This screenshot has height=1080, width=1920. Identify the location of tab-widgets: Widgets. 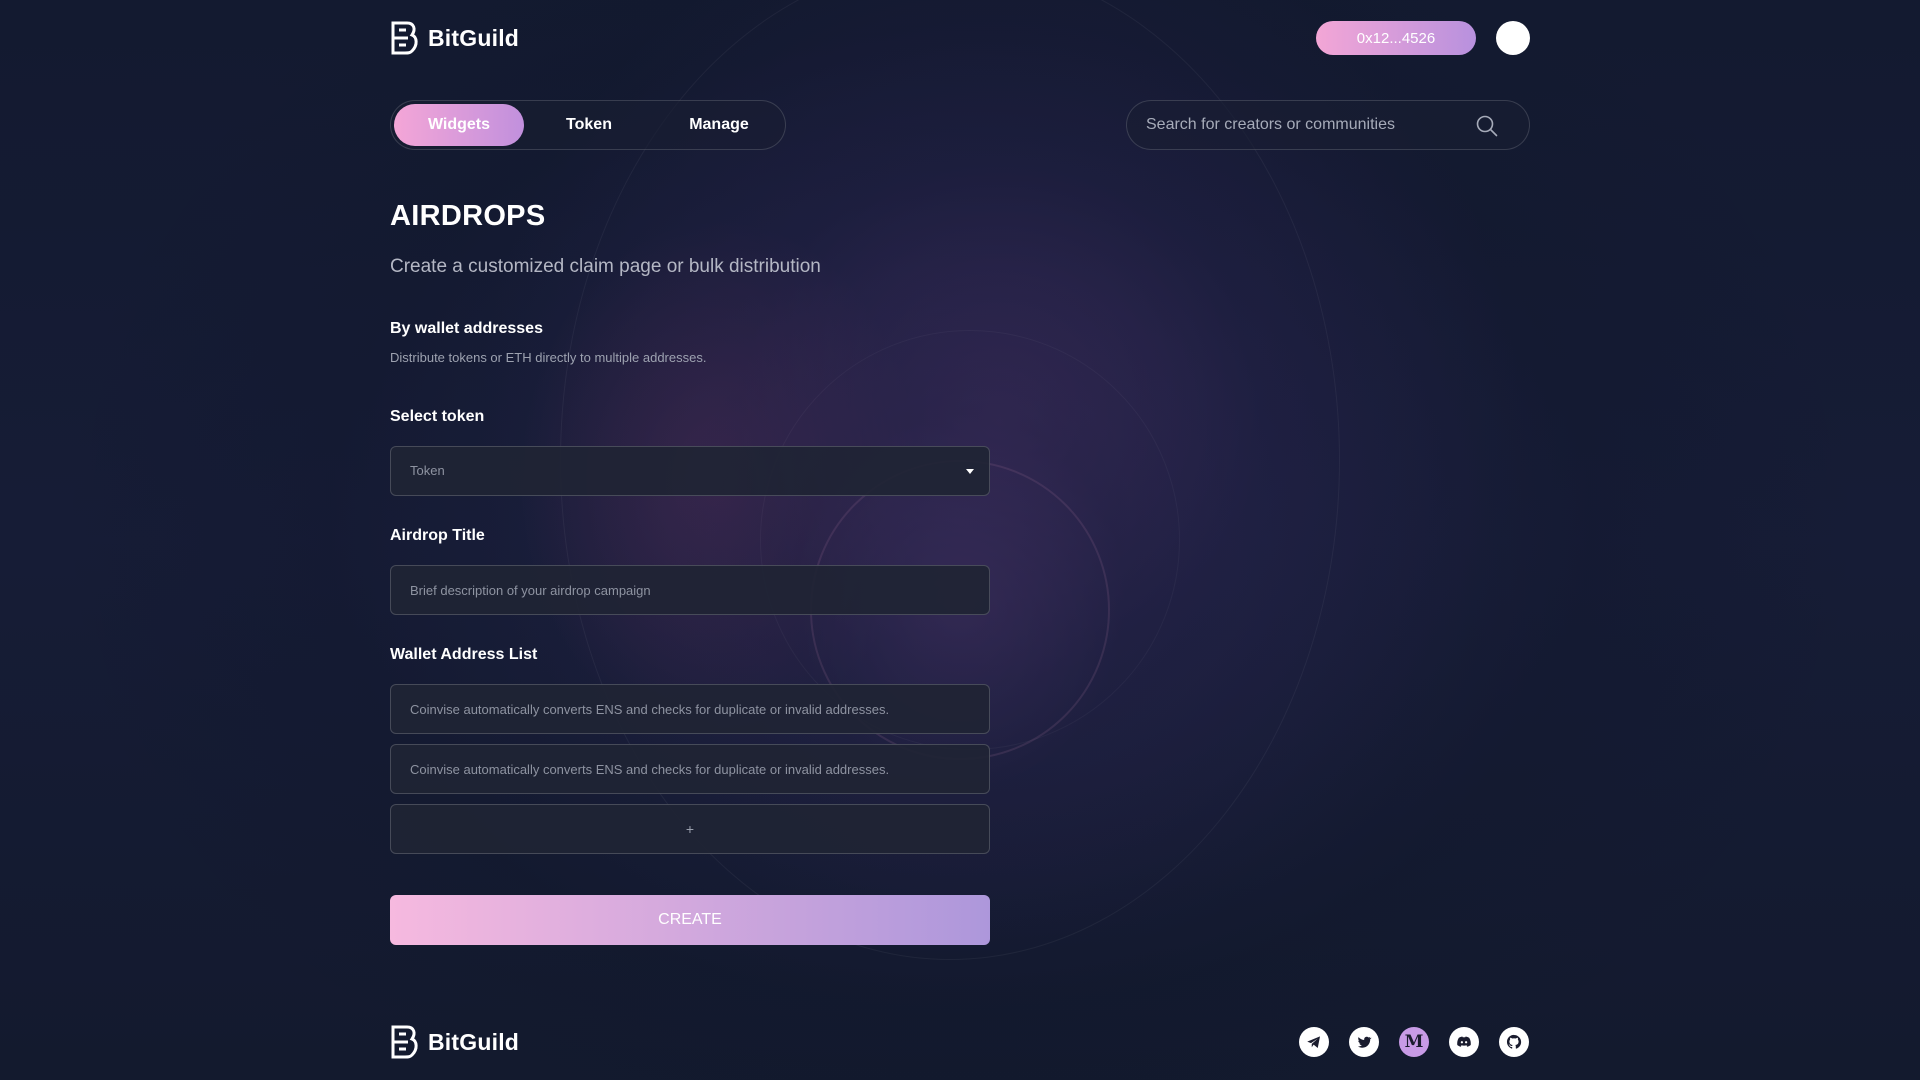
(459, 125).